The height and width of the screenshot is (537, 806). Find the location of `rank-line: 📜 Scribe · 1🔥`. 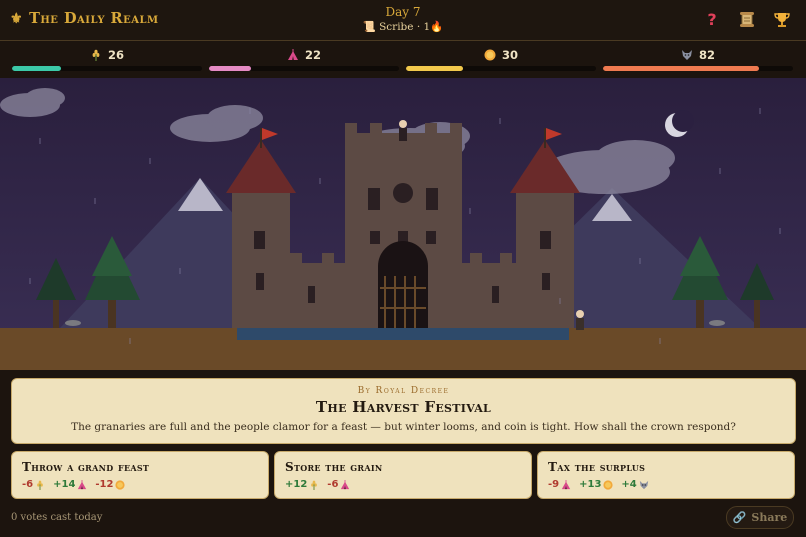

rank-line: 📜 Scribe · 1🔥 is located at coordinates (403, 27).